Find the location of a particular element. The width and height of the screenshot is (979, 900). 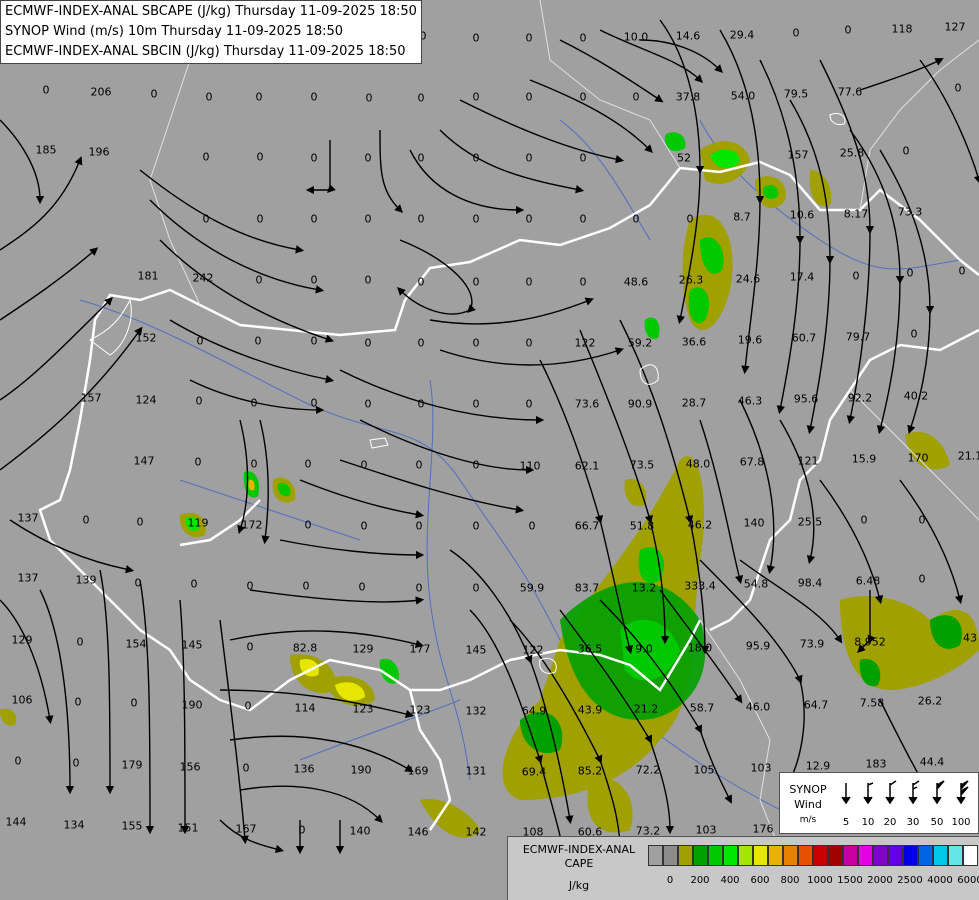

cape-value-label: 28.7 is located at coordinates (694, 403).